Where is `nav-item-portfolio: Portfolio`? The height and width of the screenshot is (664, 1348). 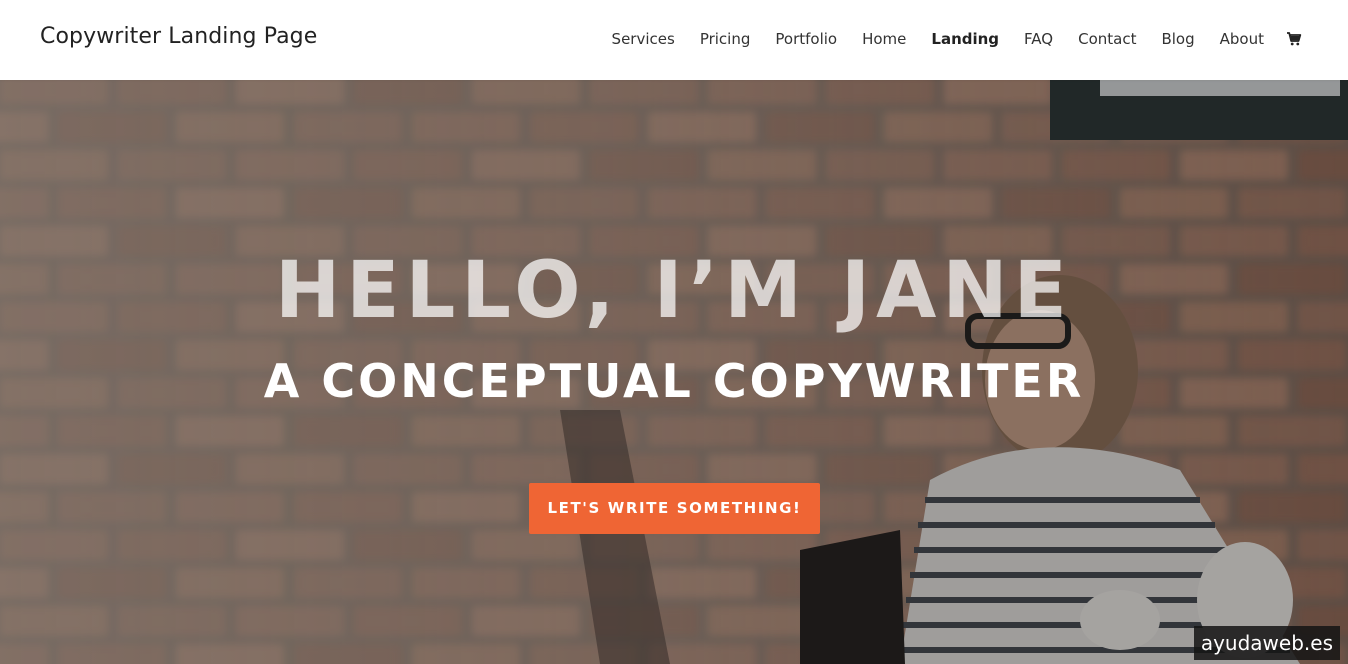
nav-item-portfolio: Portfolio is located at coordinates (806, 39).